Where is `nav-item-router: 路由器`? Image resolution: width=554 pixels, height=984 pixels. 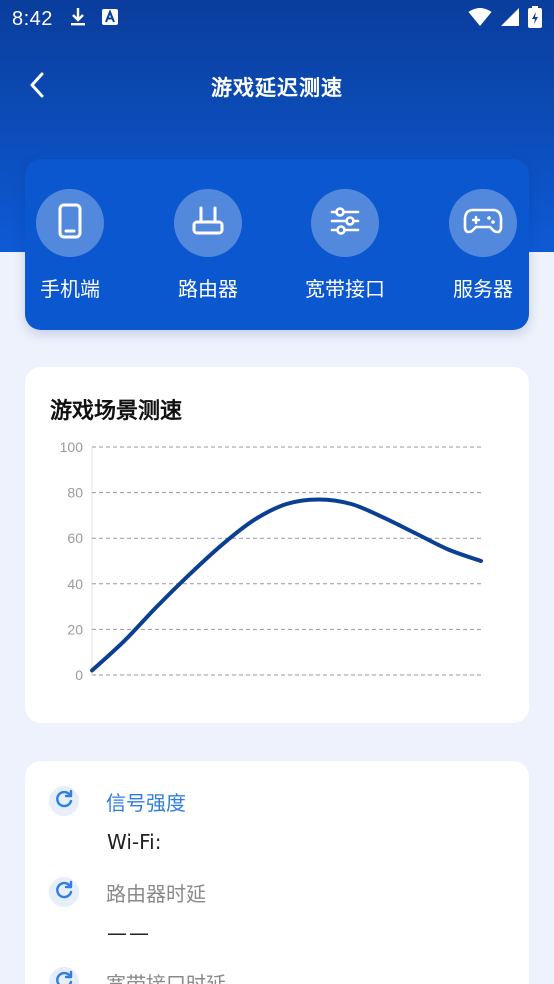
nav-item-router: 路由器 is located at coordinates (208, 245).